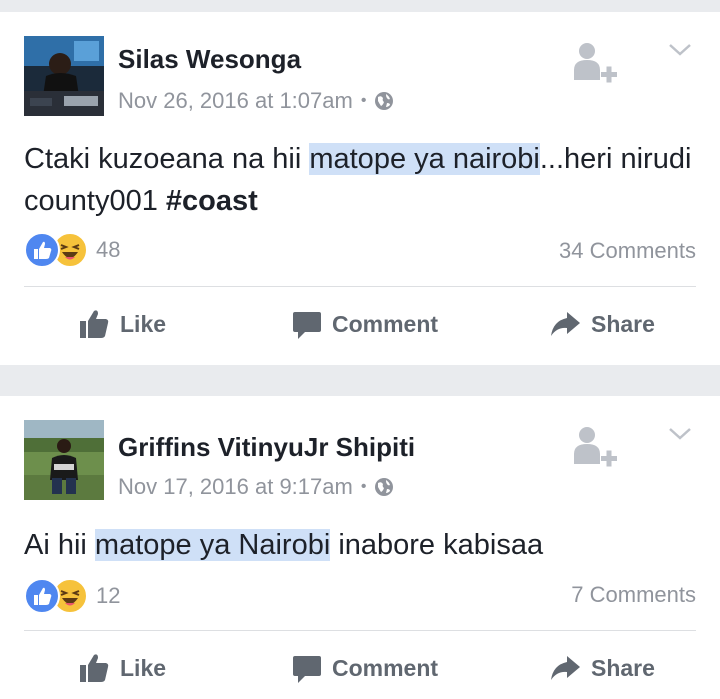 The image size is (720, 699). Describe the element at coordinates (235, 487) in the screenshot. I see `post-timestamp: Nov 17, 2016 at 9:17am` at that location.